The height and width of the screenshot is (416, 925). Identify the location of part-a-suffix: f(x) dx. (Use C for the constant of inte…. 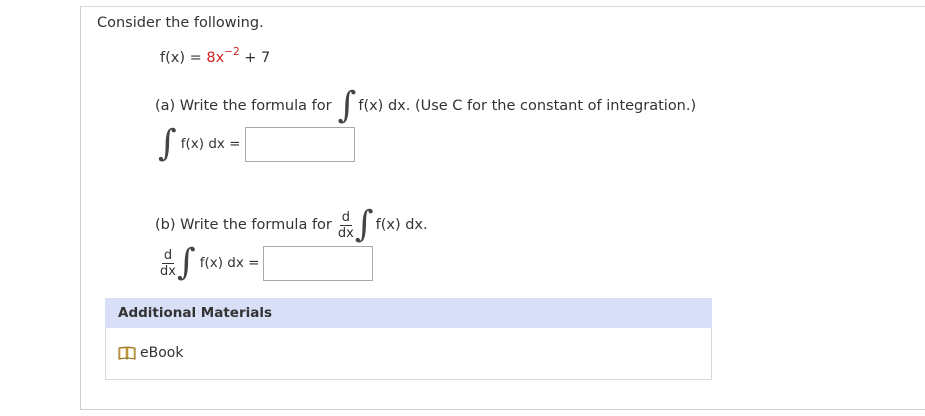
(527, 106).